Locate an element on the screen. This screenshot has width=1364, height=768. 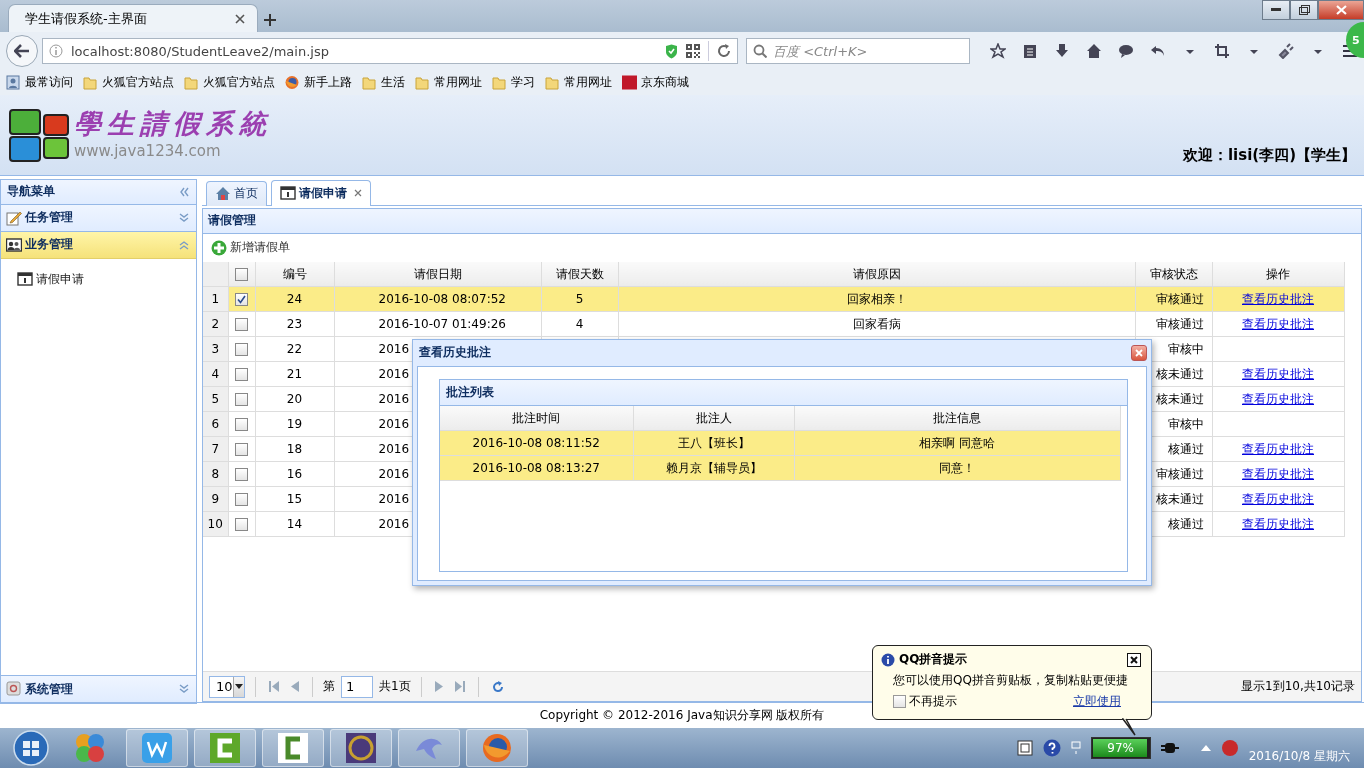
page-input: 1 is located at coordinates (357, 686).